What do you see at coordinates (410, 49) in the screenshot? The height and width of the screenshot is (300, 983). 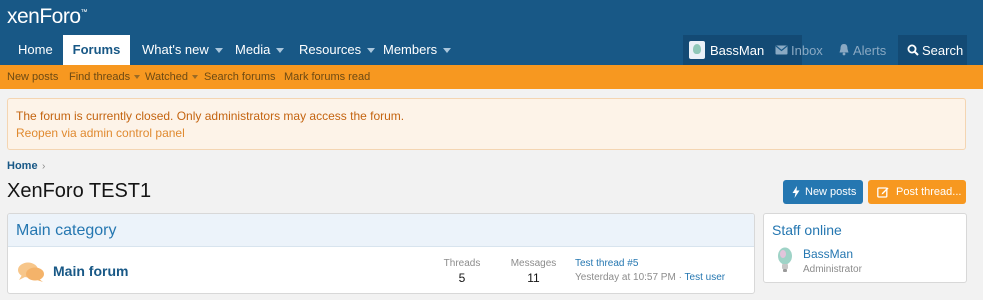 I see `tab-label: Members` at bounding box center [410, 49].